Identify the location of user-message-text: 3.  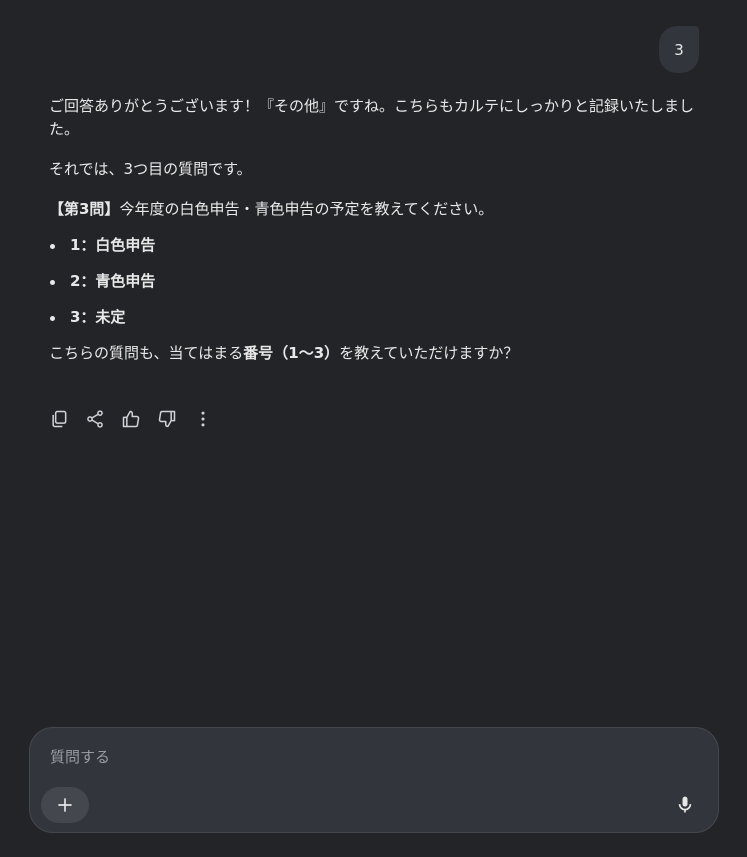
(679, 49).